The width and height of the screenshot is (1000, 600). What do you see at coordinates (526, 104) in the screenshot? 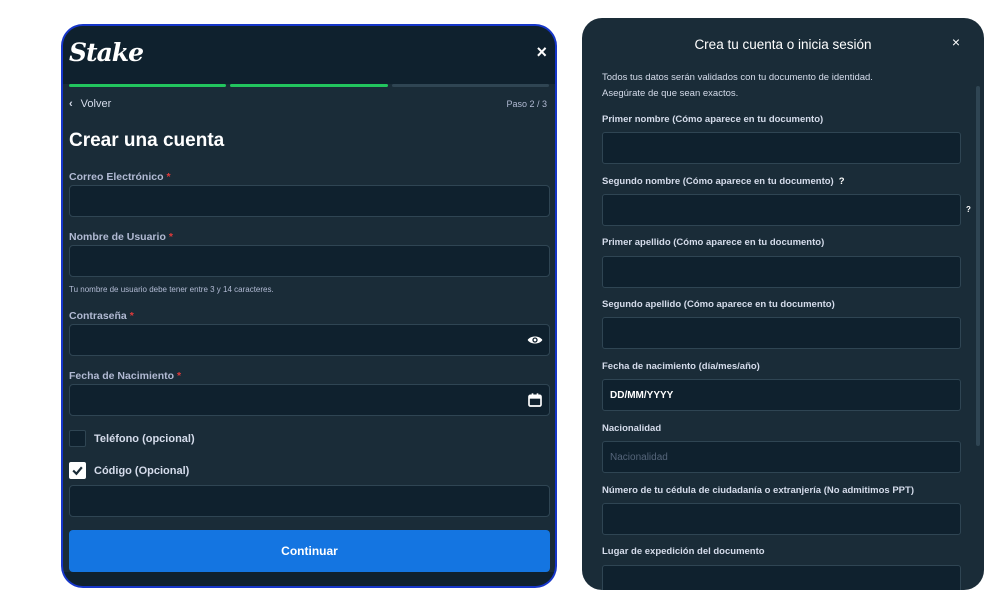
I see `step-indicator: Paso 2 / 3` at bounding box center [526, 104].